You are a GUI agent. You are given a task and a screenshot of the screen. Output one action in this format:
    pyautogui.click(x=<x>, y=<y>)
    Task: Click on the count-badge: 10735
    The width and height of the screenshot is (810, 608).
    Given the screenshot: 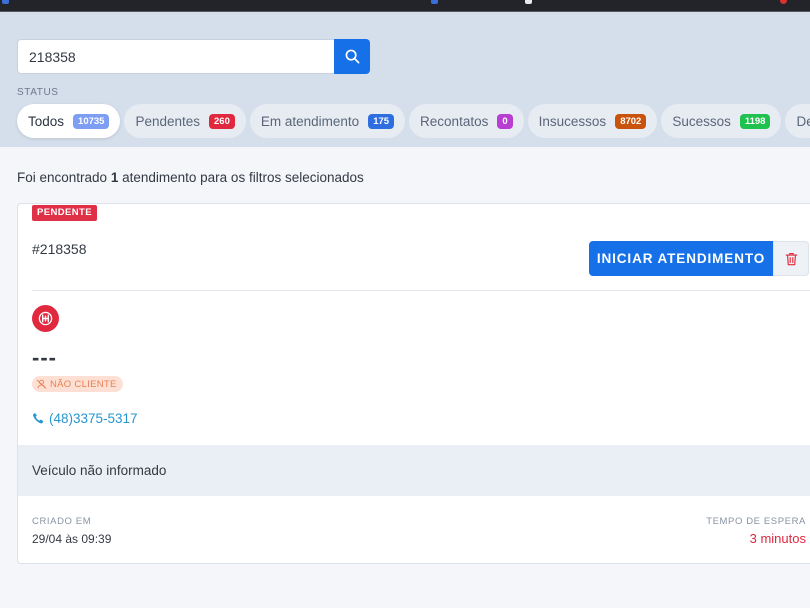 What is the action you would take?
    pyautogui.click(x=91, y=121)
    